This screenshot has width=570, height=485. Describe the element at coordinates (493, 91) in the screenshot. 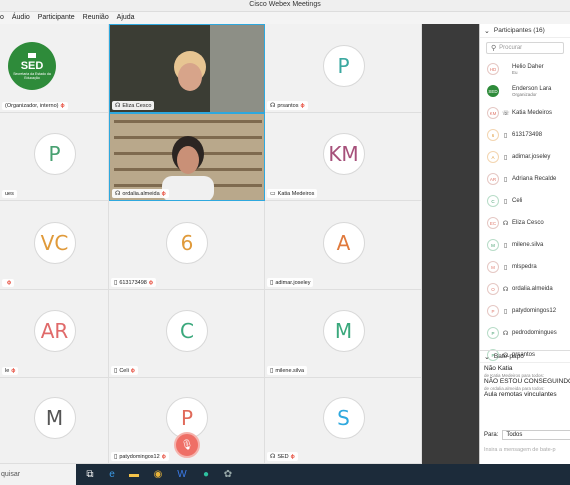

I see `participant-avatar: SED` at that location.